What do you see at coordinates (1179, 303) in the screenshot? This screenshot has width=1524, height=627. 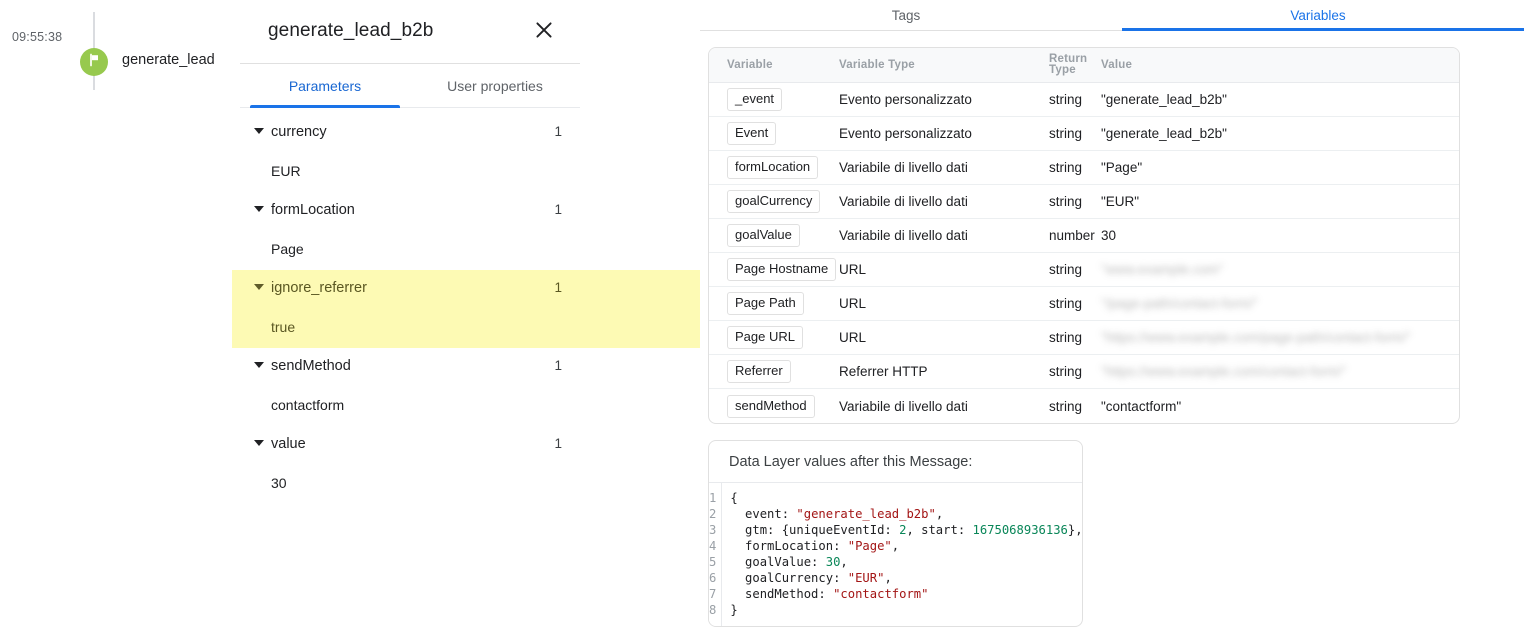 I see `variable-value-cell-redacted: "/page-path/contact-form/"` at bounding box center [1179, 303].